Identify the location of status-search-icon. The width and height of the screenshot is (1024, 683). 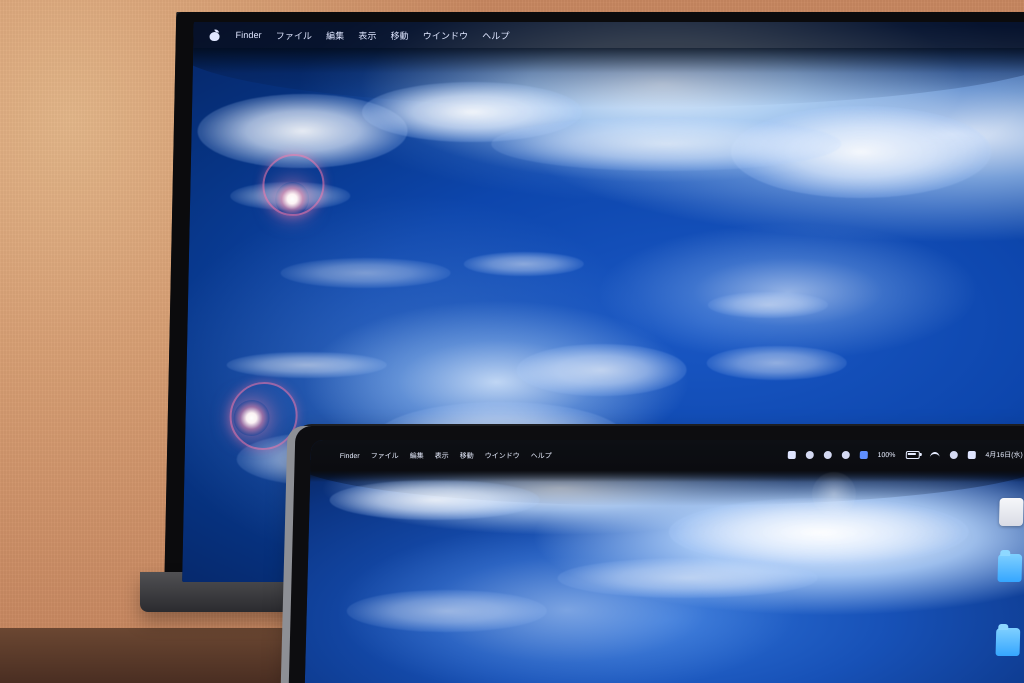
(809, 455).